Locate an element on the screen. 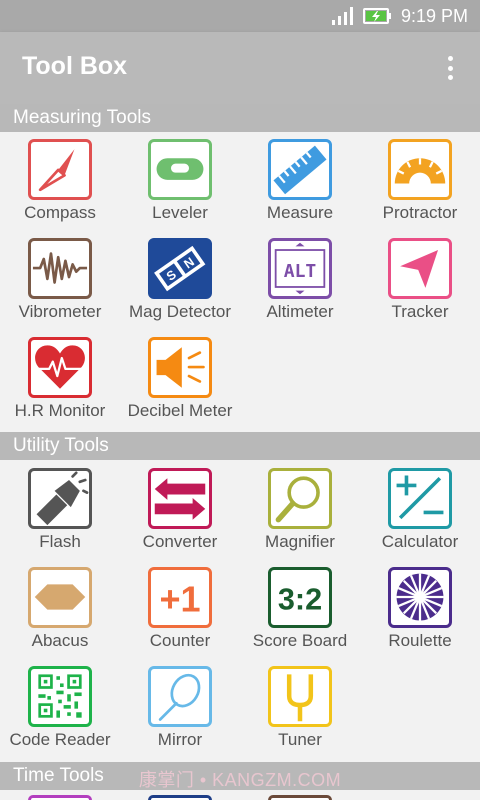 Image resolution: width=480 pixels, height=800 pixels. tool-calculator: Calculator is located at coordinates (420, 511).